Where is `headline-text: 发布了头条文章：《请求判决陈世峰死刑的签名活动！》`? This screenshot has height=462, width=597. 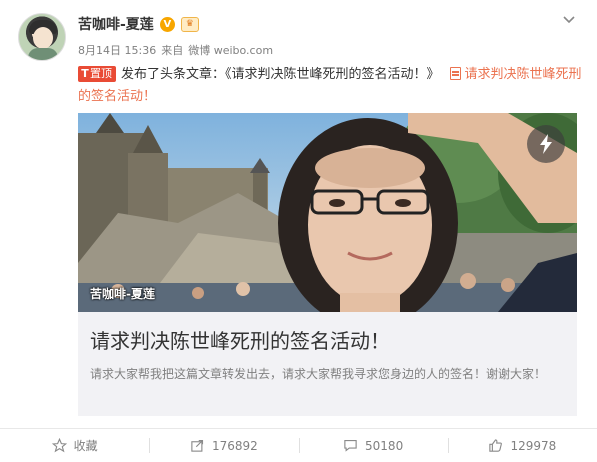 headline-text: 发布了头条文章：《请求判决陈世峰死刑的签名活动！》 is located at coordinates (280, 74).